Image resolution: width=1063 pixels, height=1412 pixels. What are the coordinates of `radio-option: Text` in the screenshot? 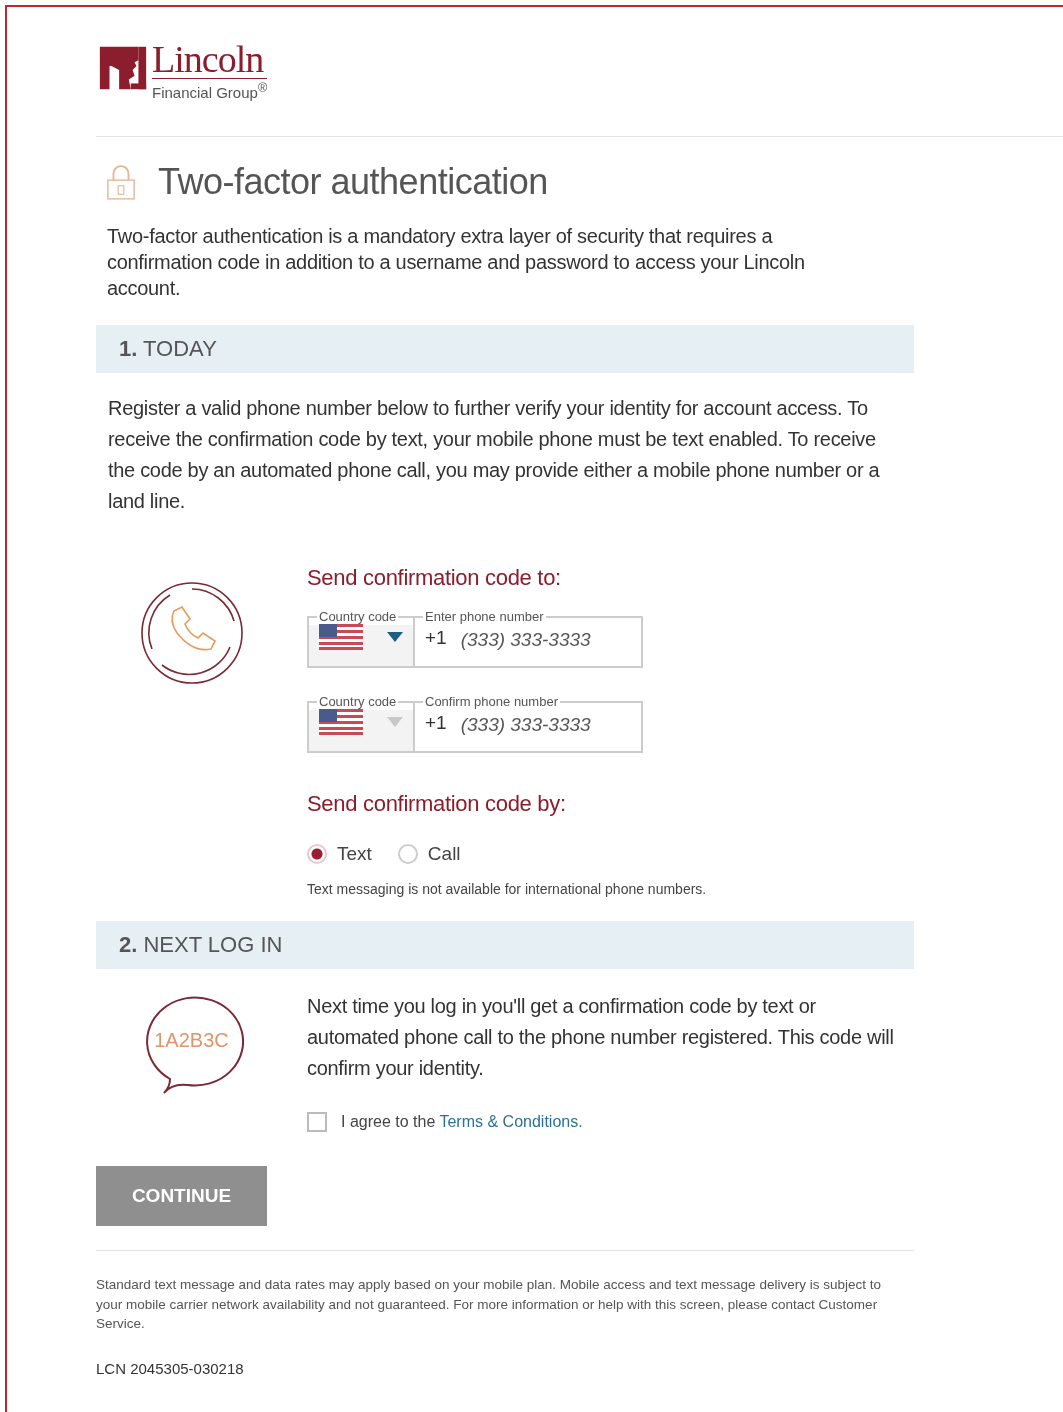 It's located at (339, 854).